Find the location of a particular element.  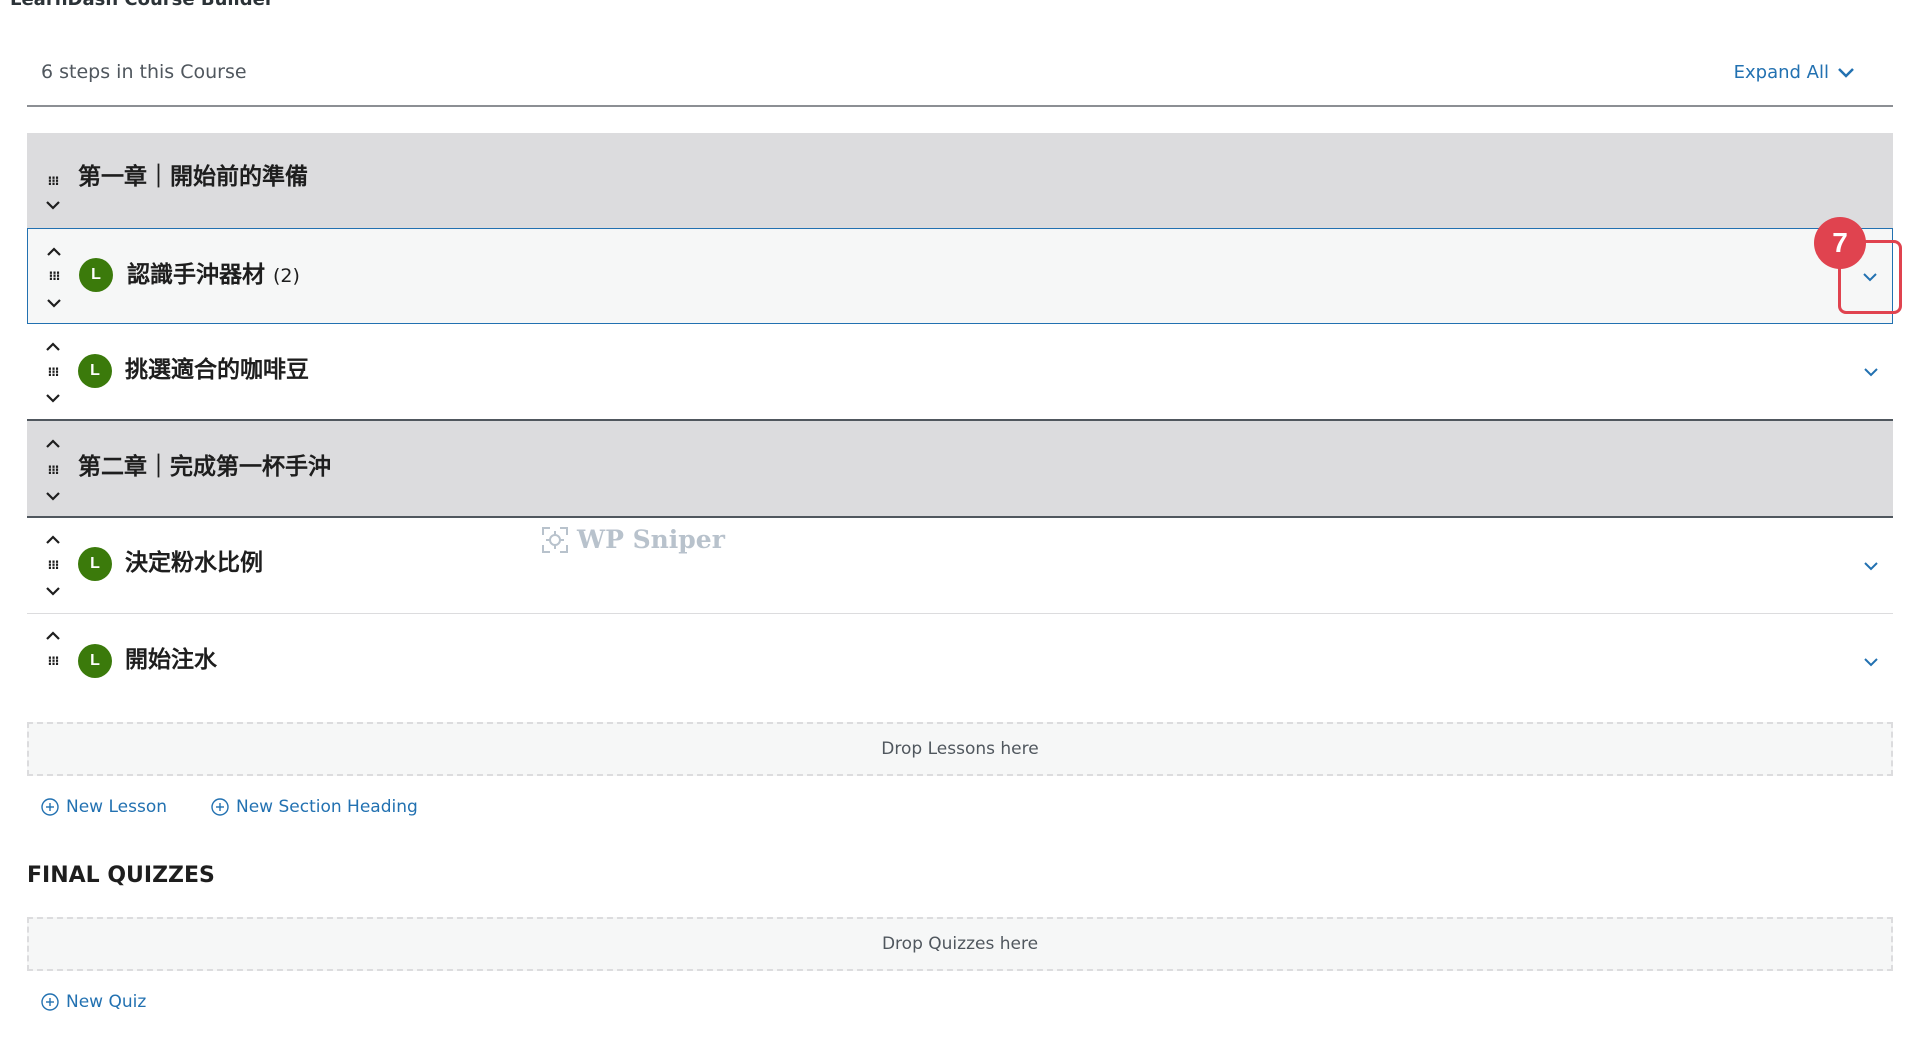

watermark-logo-icon is located at coordinates (555, 540).